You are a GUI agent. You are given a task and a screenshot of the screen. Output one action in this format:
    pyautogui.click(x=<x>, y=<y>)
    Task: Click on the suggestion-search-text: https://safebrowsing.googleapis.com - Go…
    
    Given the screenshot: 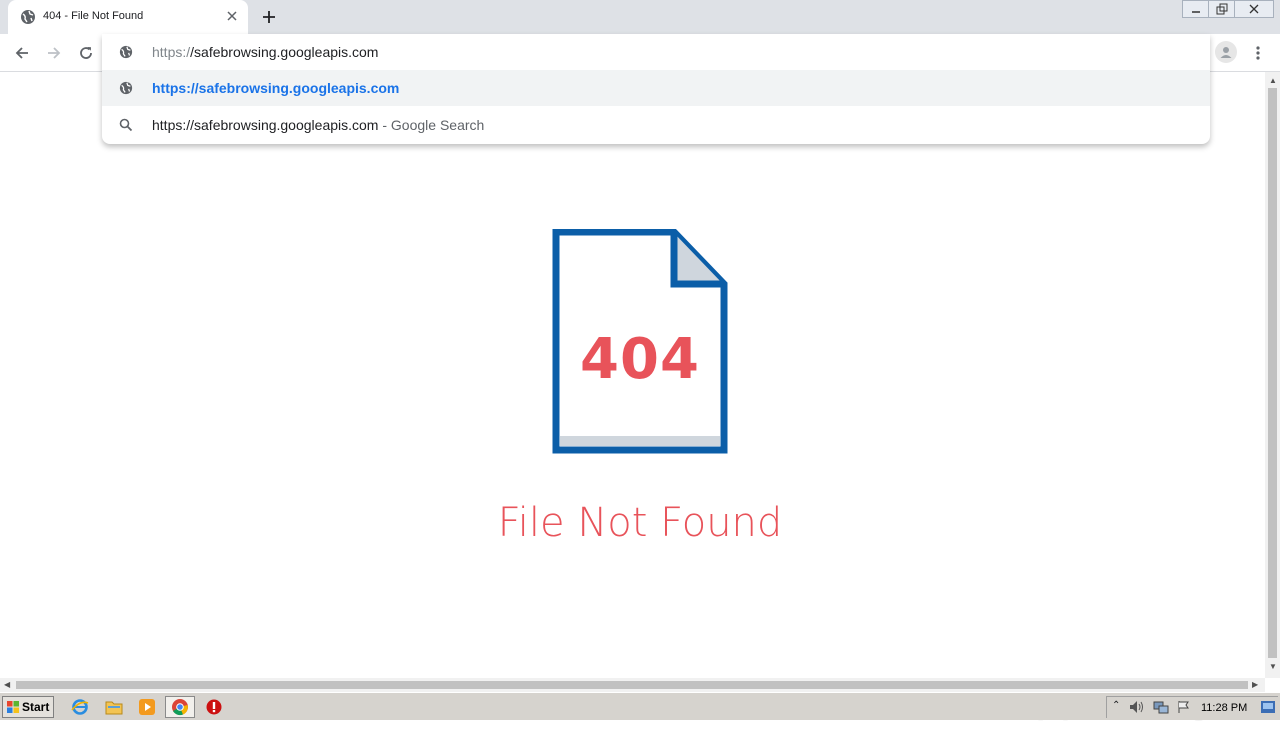 What is the action you would take?
    pyautogui.click(x=318, y=125)
    